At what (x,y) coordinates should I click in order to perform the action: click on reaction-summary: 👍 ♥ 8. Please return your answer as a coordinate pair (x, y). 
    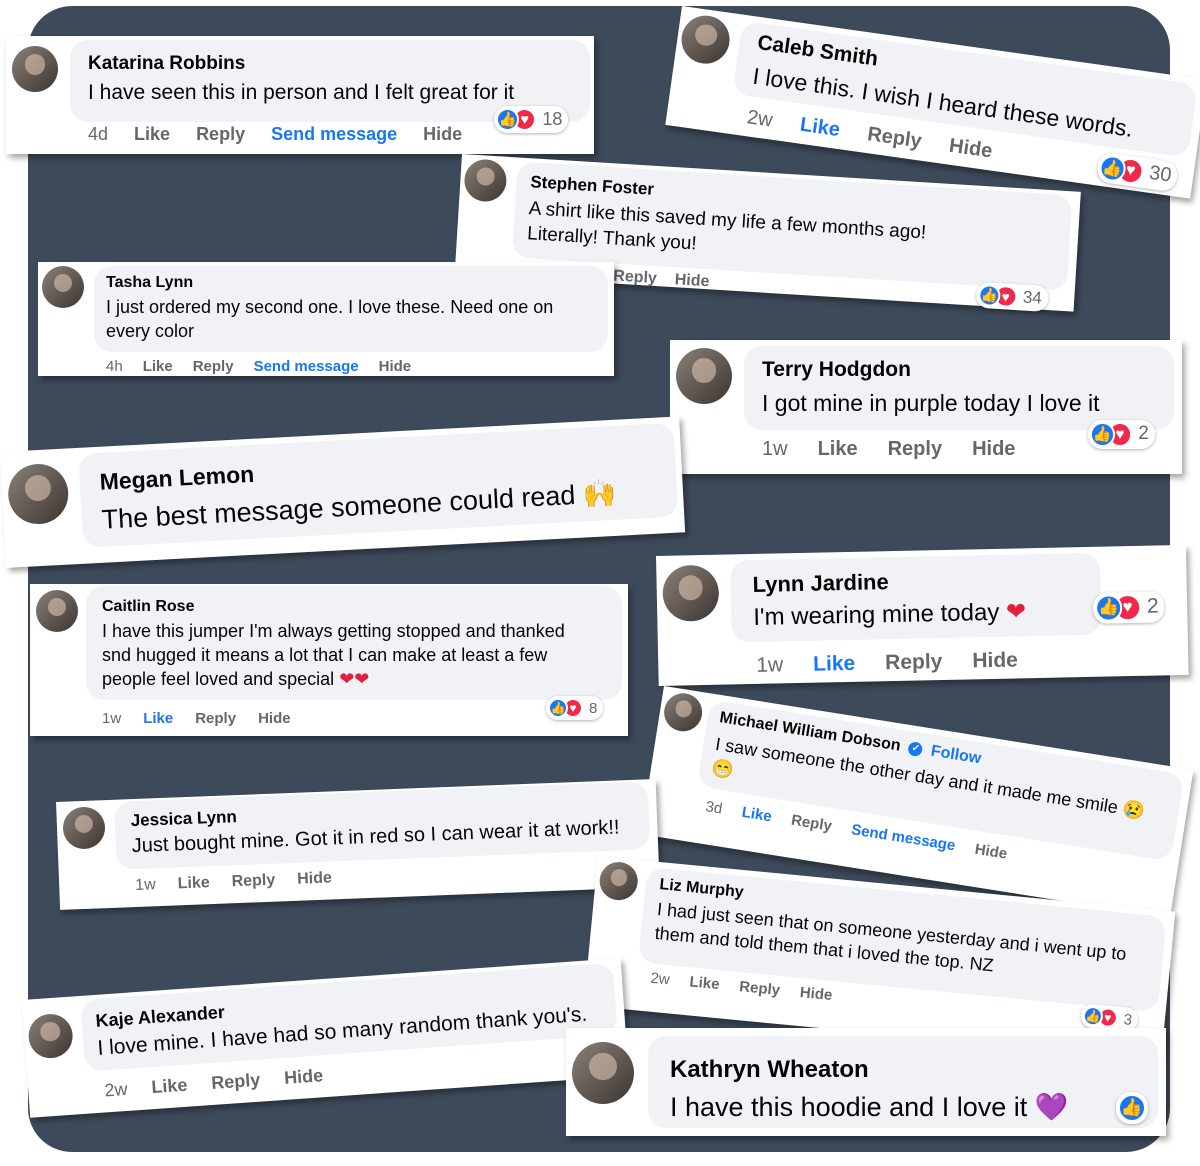
    Looking at the image, I should click on (575, 708).